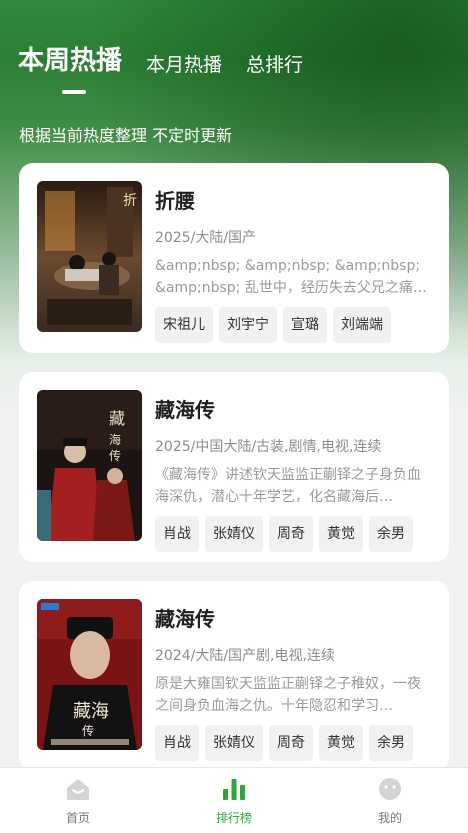  I want to click on tab-monthly: 本月热播, so click(184, 65).